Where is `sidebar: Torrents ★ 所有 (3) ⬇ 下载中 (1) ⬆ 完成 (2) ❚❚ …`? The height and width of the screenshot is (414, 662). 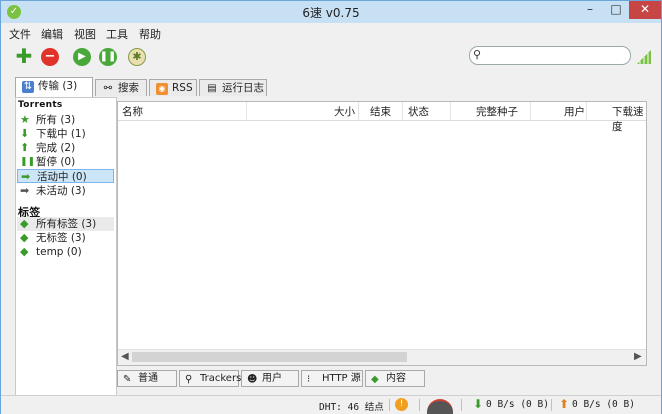
sidebar: Torrents ★ 所有 (3) ⬇ 下载中 (1) ⬆ 完成 (2) ❚❚ … is located at coordinates (66, 248).